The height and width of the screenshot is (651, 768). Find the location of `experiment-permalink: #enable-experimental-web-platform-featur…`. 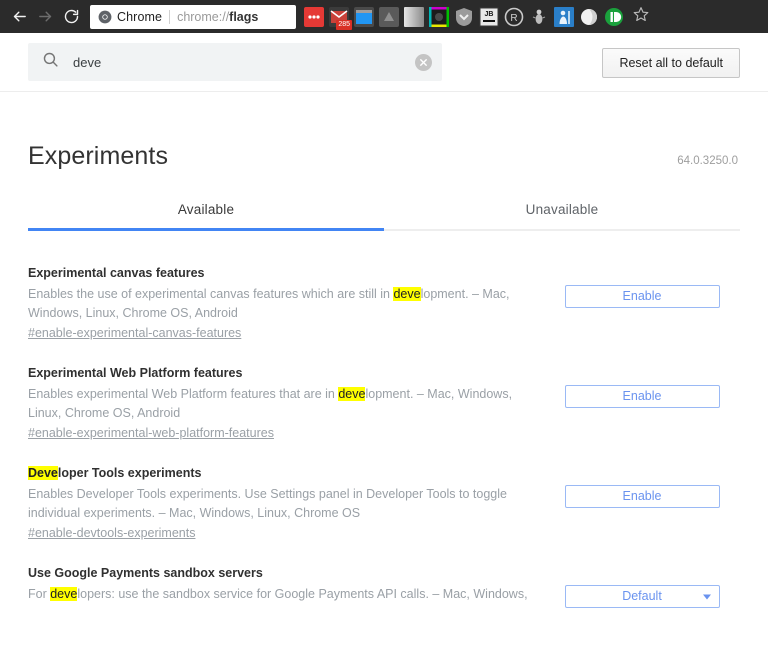

experiment-permalink: #enable-experimental-web-platform-featur… is located at coordinates (151, 433).